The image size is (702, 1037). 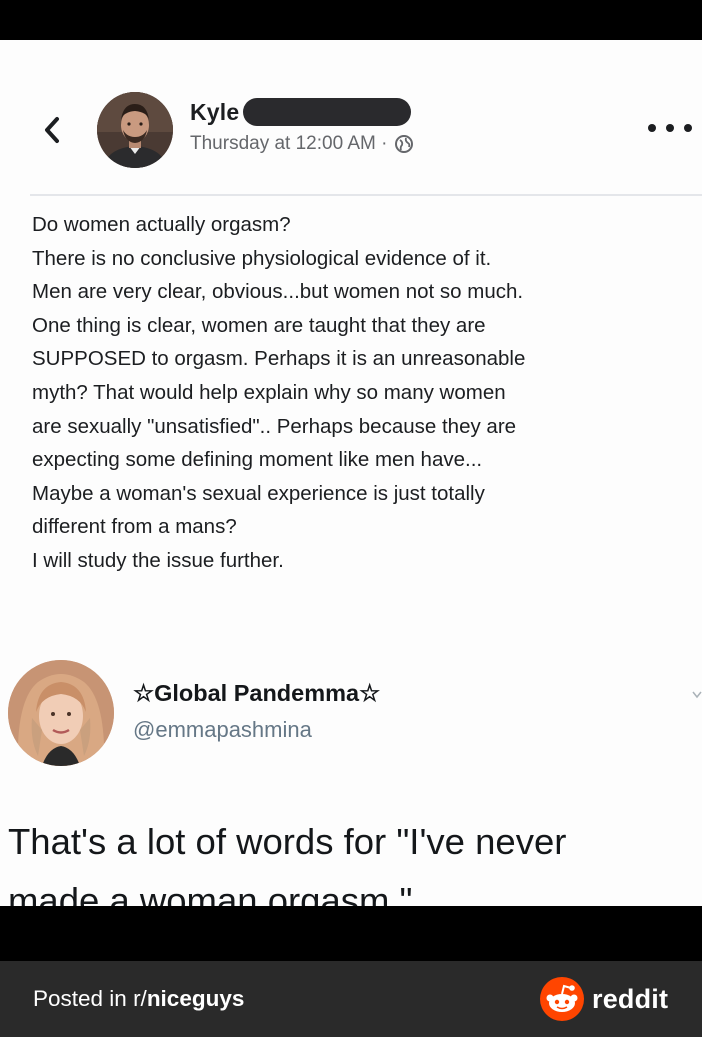 What do you see at coordinates (214, 112) in the screenshot?
I see `author-name: Kyle` at bounding box center [214, 112].